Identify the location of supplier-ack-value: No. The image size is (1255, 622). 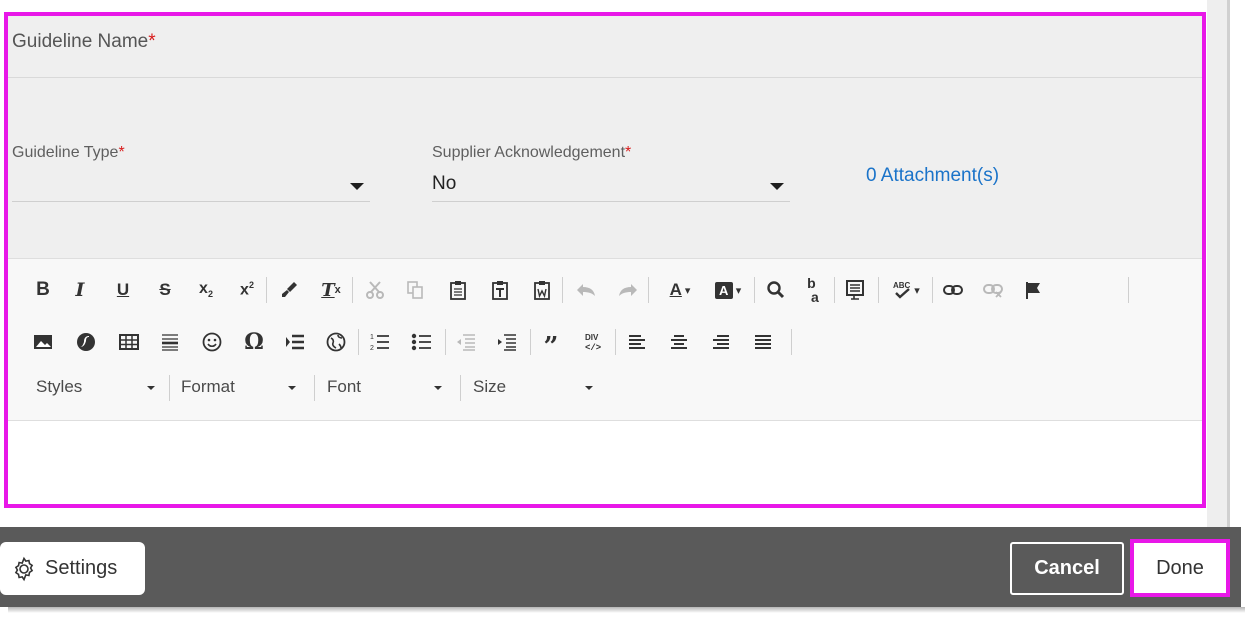
(444, 183).